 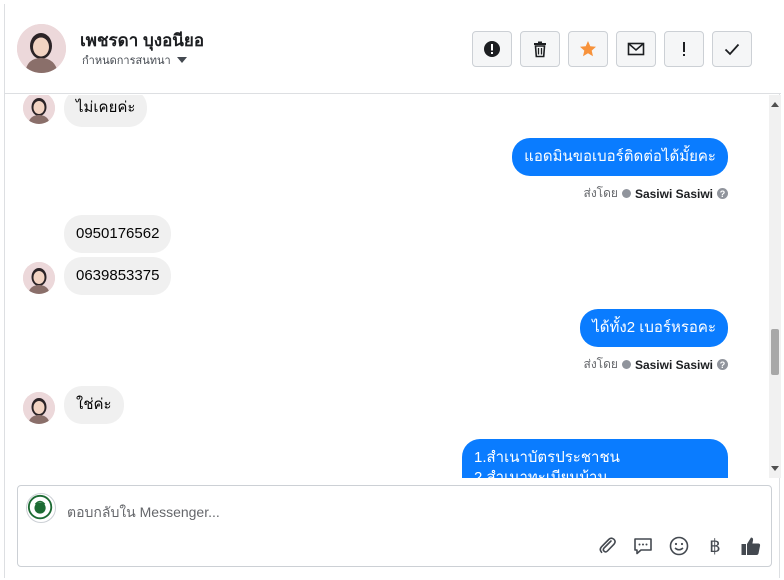 I want to click on composer-tools: ฿, so click(x=679, y=546).